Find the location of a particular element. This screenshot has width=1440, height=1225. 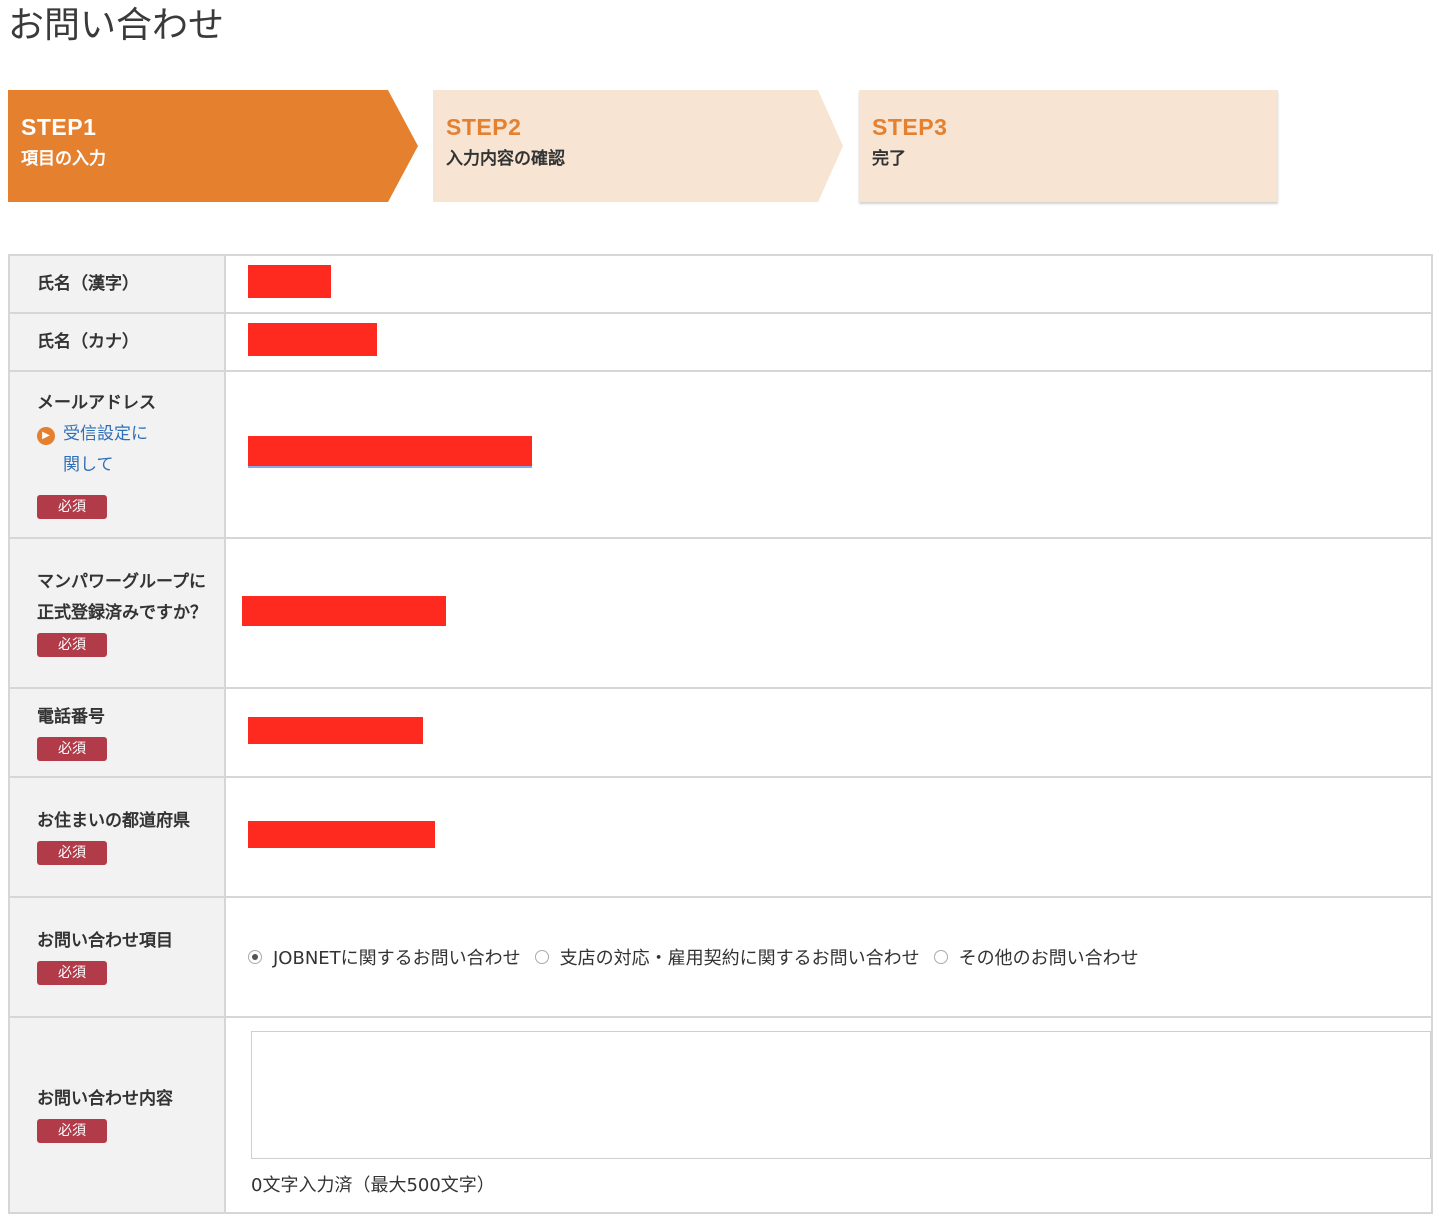

inquiry-content-label: お問い合わせ内容 必須 is located at coordinates (117, 1115).